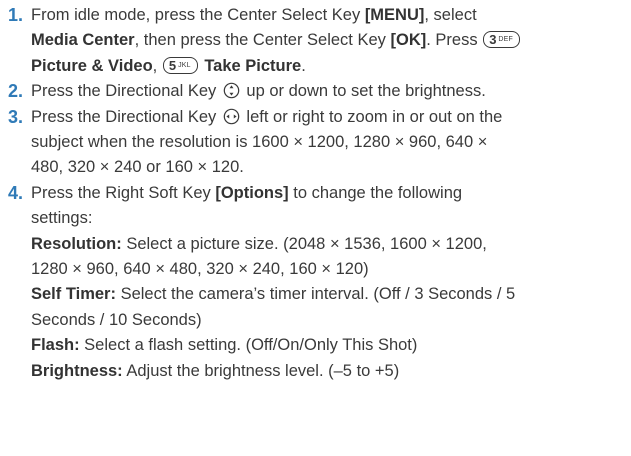 The width and height of the screenshot is (631, 456). Describe the element at coordinates (231, 90) in the screenshot. I see `up-down-navigation-key-icon` at that location.